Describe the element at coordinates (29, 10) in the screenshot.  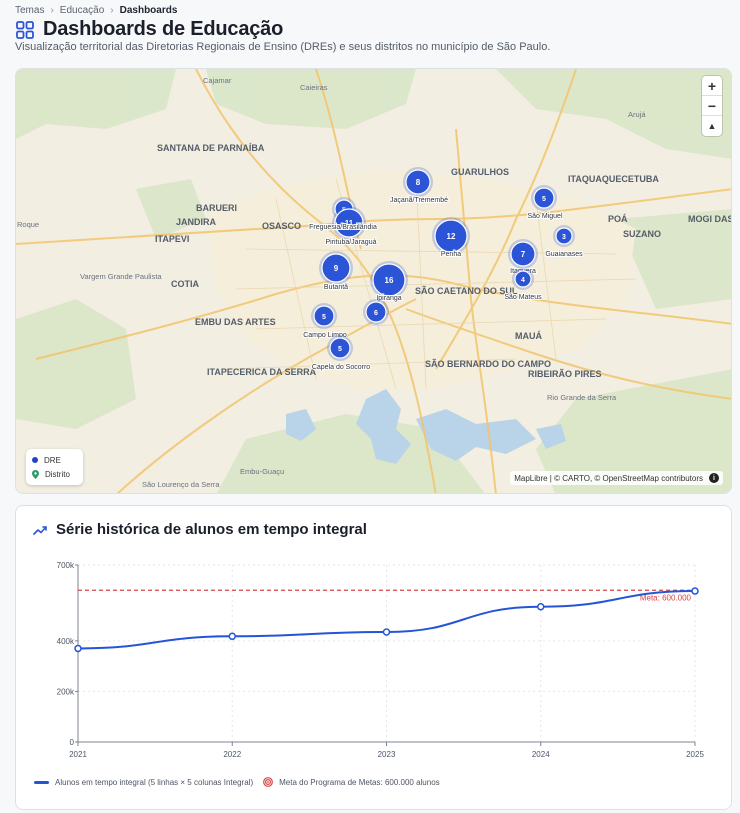
I see `breadcrumb-temas: Temas` at that location.